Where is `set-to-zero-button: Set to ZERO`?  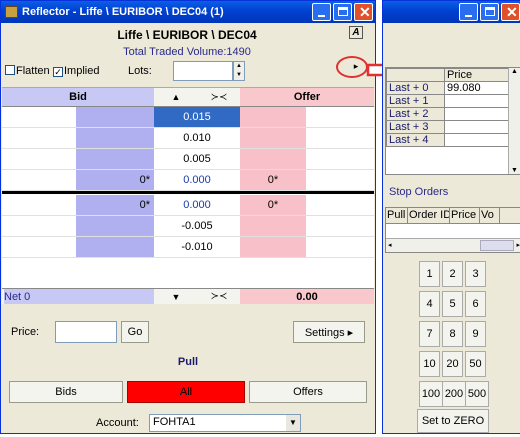 set-to-zero-button: Set to ZERO is located at coordinates (453, 421).